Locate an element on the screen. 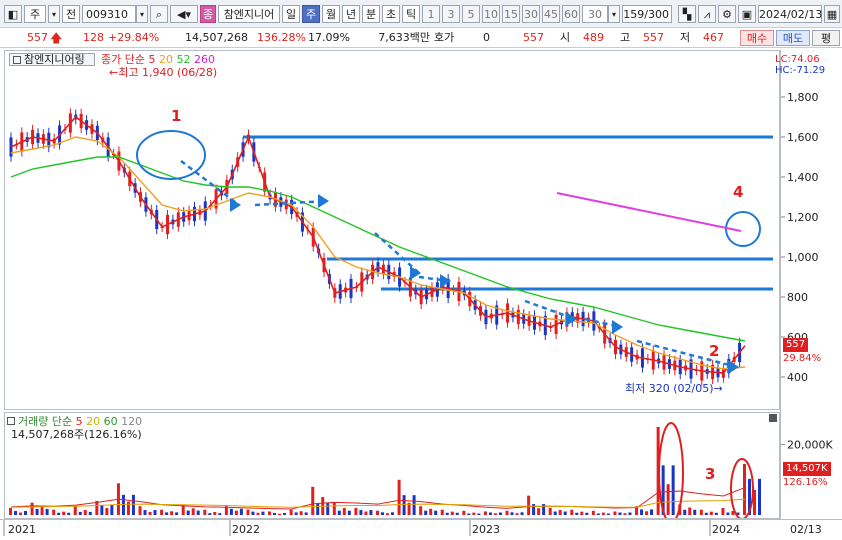  eval-button: 평 is located at coordinates (826, 38).